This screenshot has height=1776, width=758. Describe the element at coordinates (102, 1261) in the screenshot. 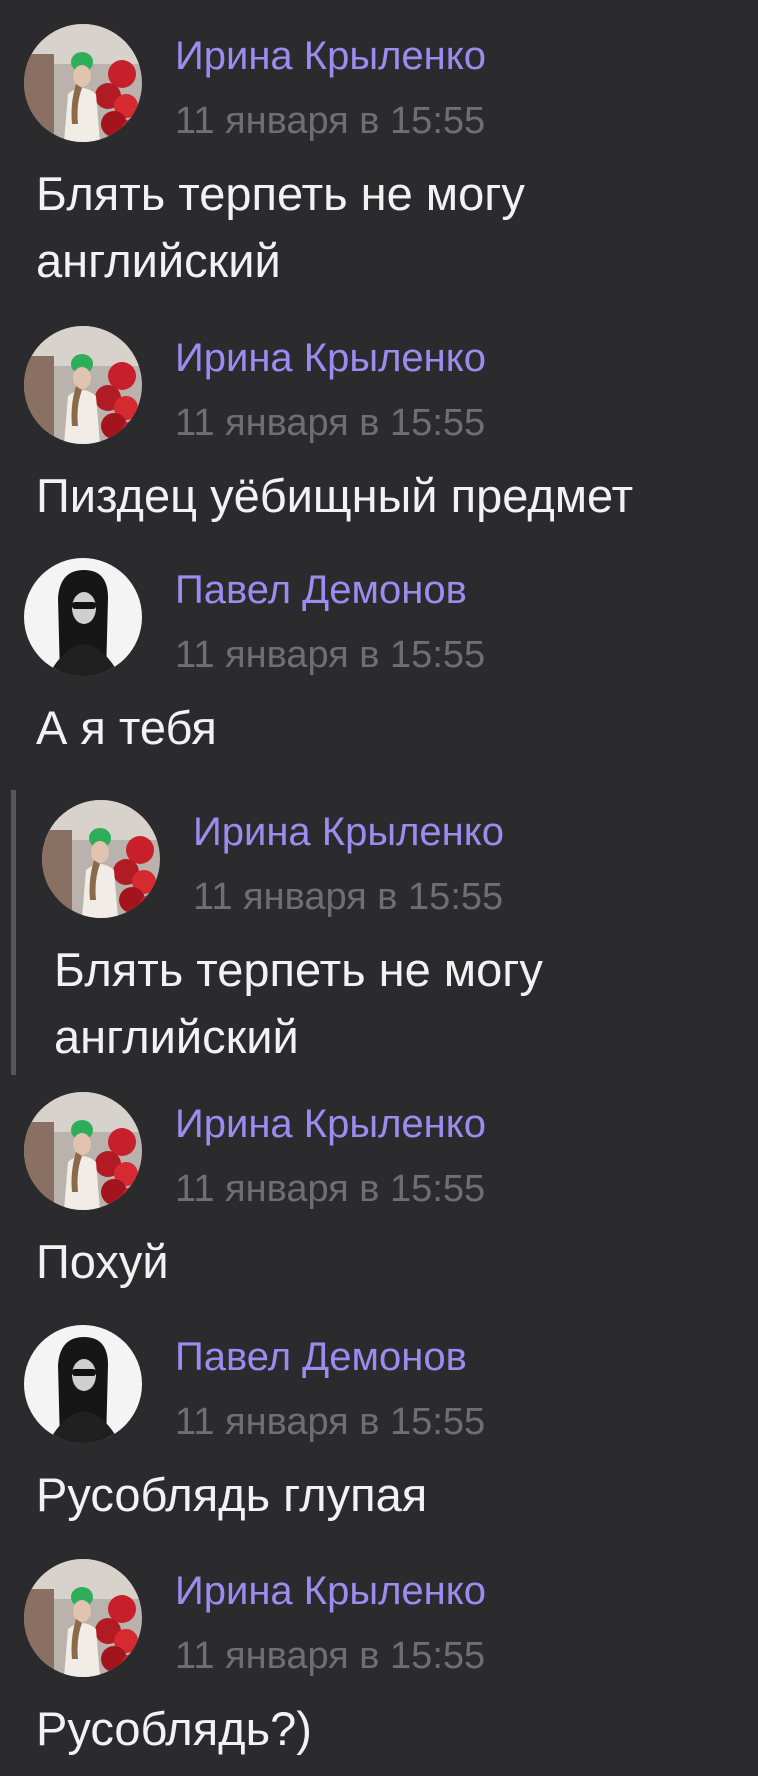

I see `message-text: Похуй` at that location.